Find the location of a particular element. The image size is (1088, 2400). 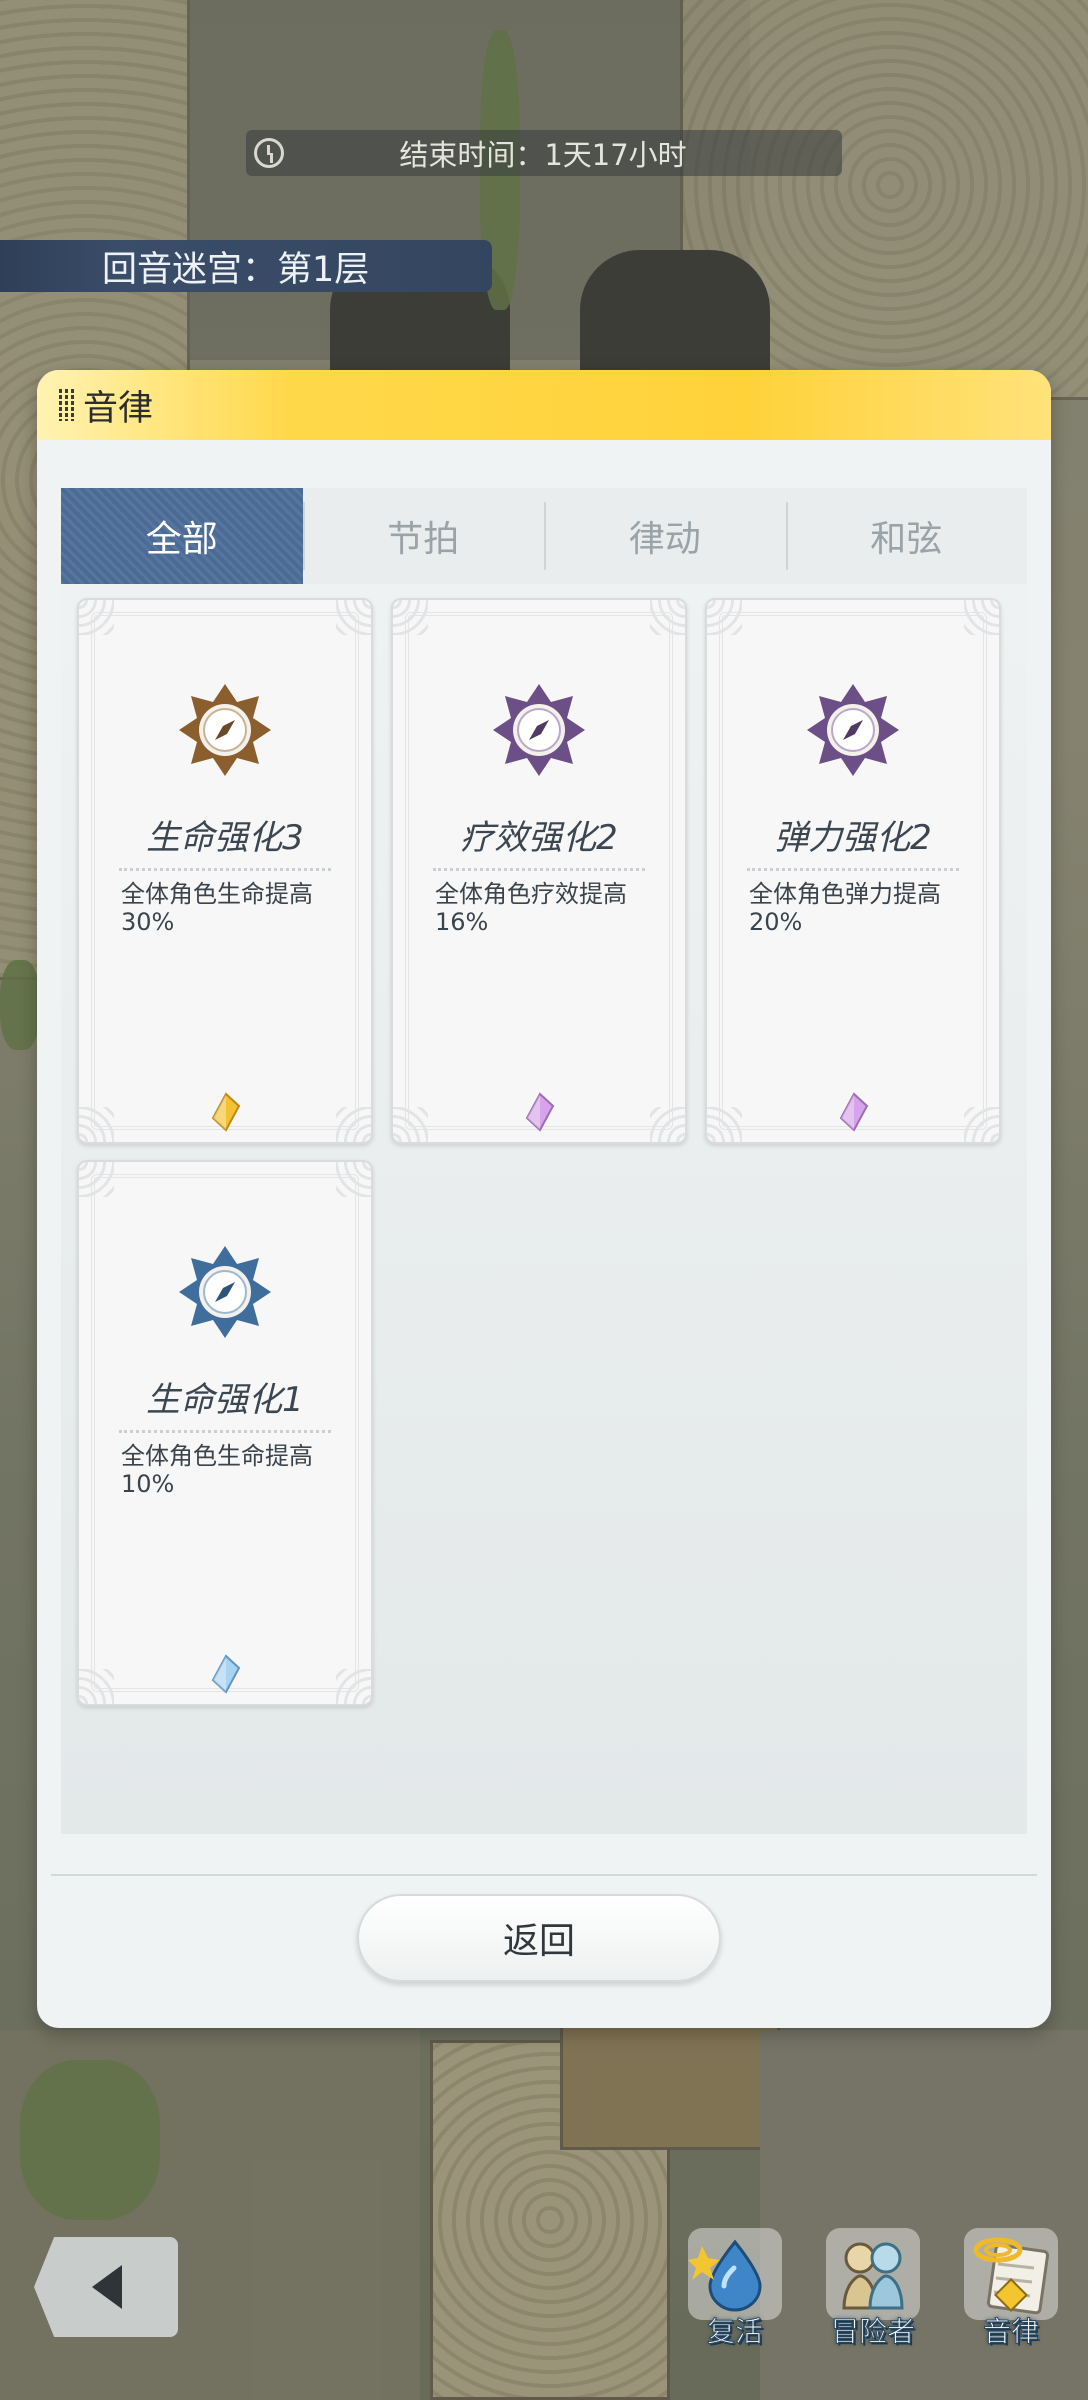

event-timer-bar: 结束时间：1天17小时 is located at coordinates (544, 153).